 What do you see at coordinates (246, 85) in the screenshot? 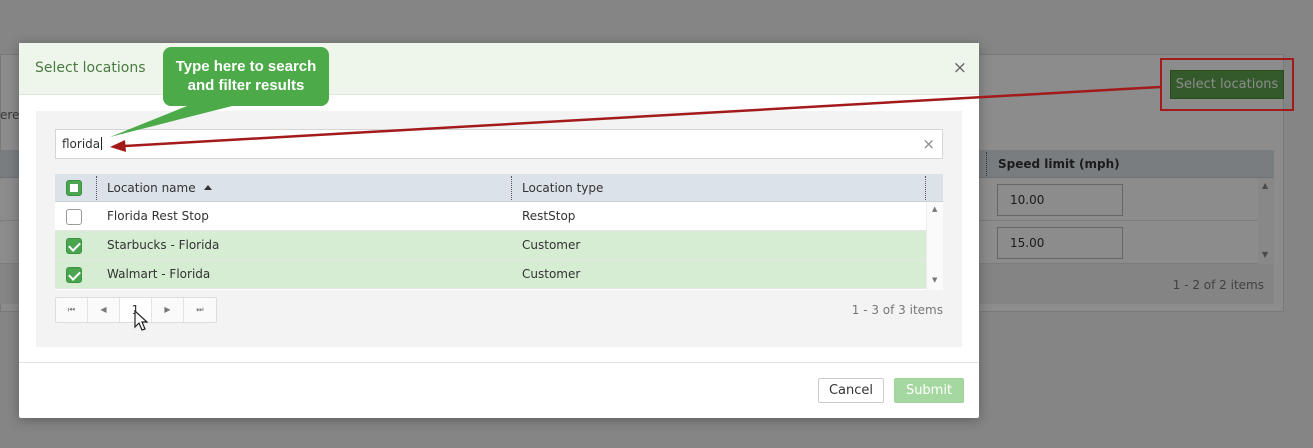
I see `callout-line: and filter results` at bounding box center [246, 85].